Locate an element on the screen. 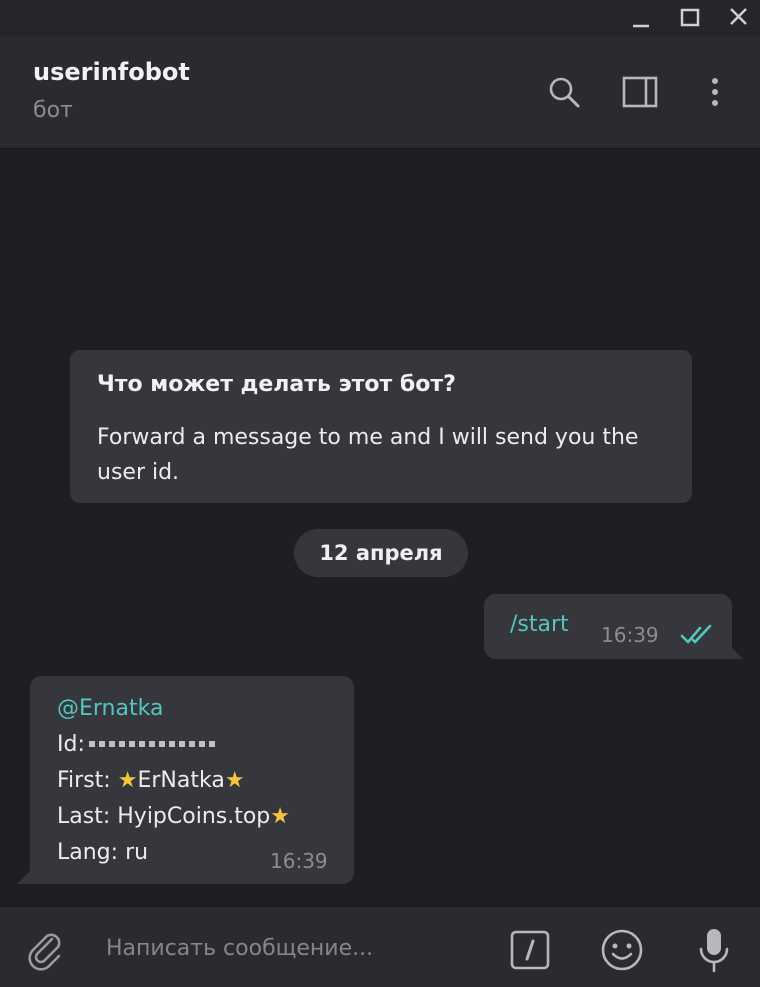  more-vertical-icon is located at coordinates (715, 92).